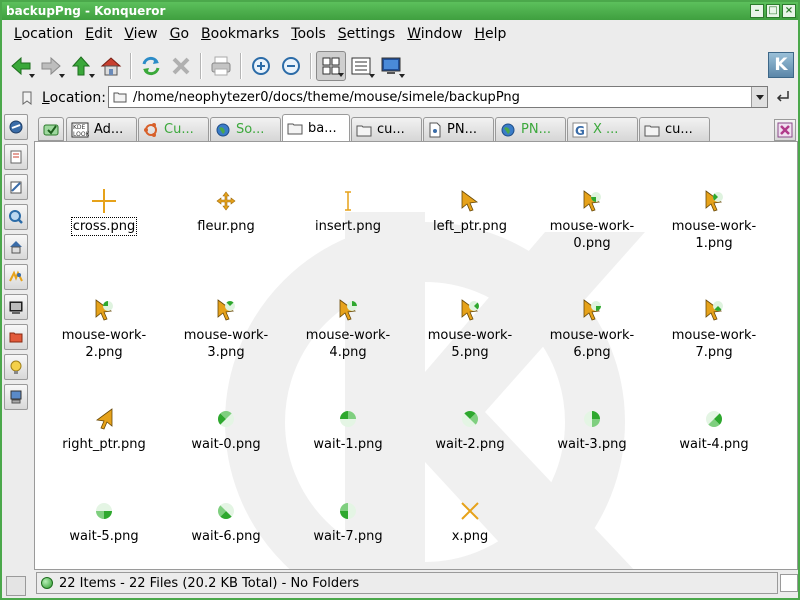  Describe the element at coordinates (714, 452) in the screenshot. I see `file-item: wait-4.png` at that location.